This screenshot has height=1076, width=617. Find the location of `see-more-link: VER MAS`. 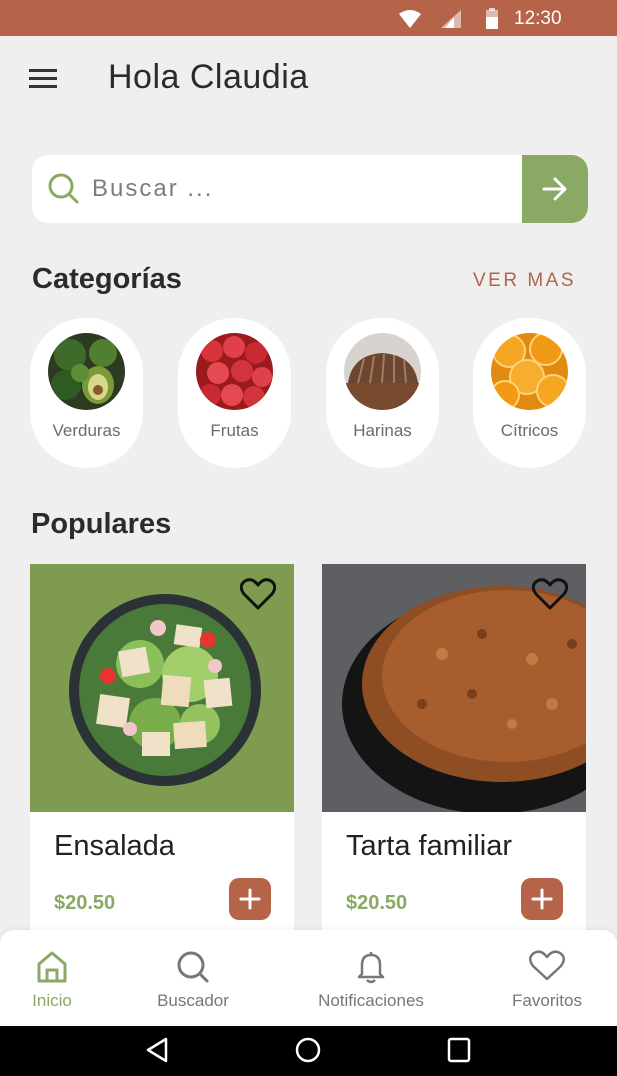

see-more-link: VER MAS is located at coordinates (524, 281).